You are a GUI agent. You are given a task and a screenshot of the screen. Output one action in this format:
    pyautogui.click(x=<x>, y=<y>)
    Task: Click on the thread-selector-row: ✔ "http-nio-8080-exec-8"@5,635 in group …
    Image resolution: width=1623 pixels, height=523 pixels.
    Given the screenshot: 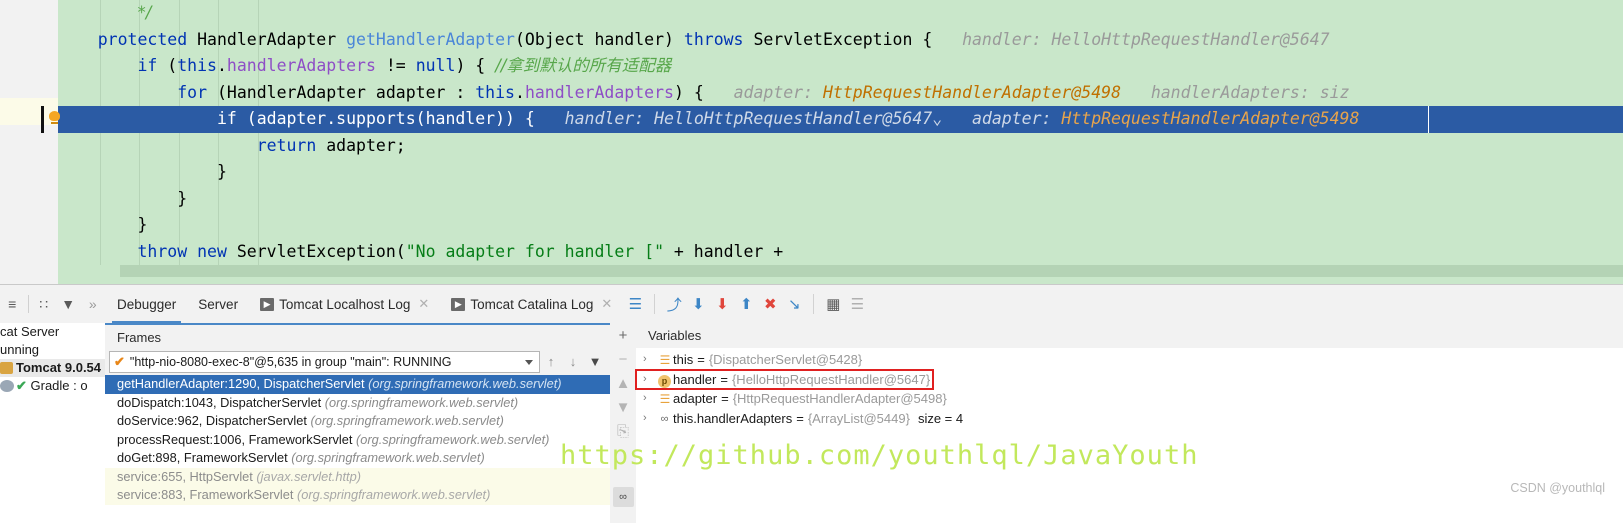 What is the action you would take?
    pyautogui.click(x=357, y=361)
    